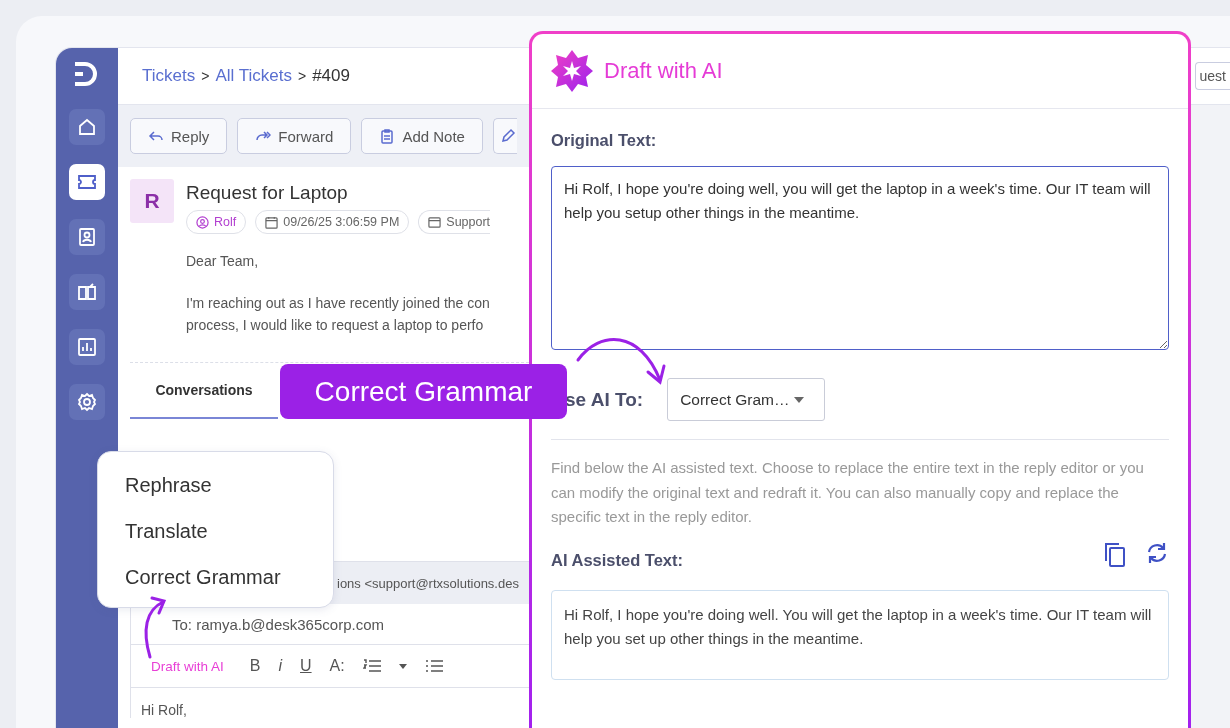  I want to click on contact-card-icon, so click(87, 237).